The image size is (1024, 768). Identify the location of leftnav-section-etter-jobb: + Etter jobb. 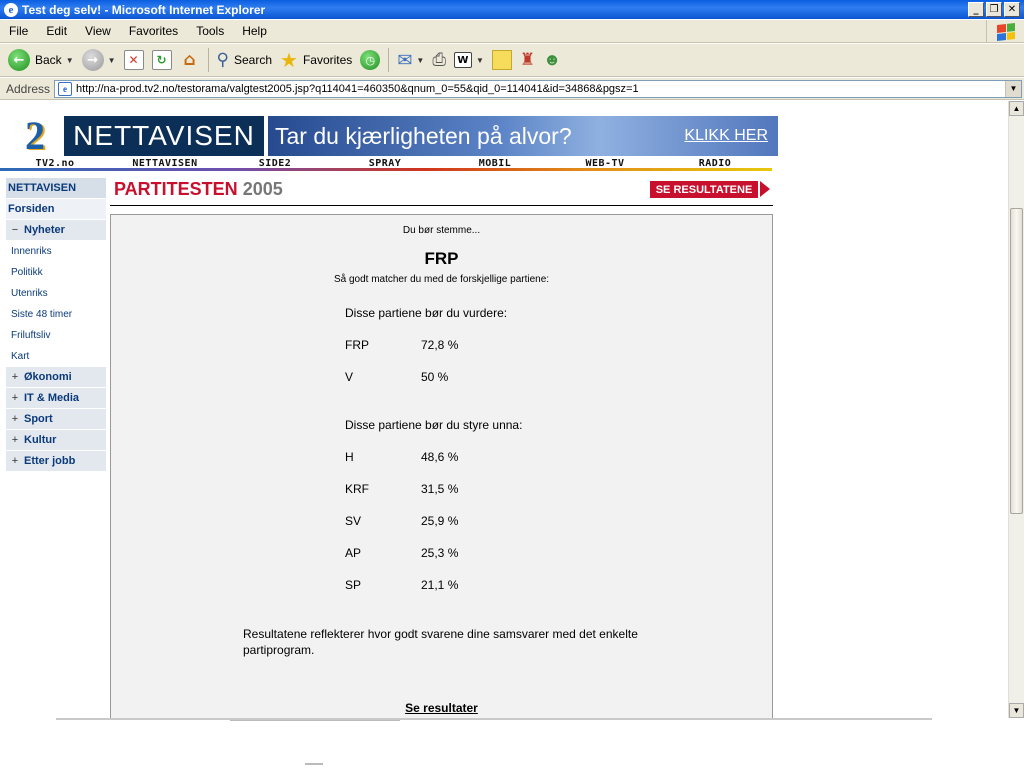
(56, 461).